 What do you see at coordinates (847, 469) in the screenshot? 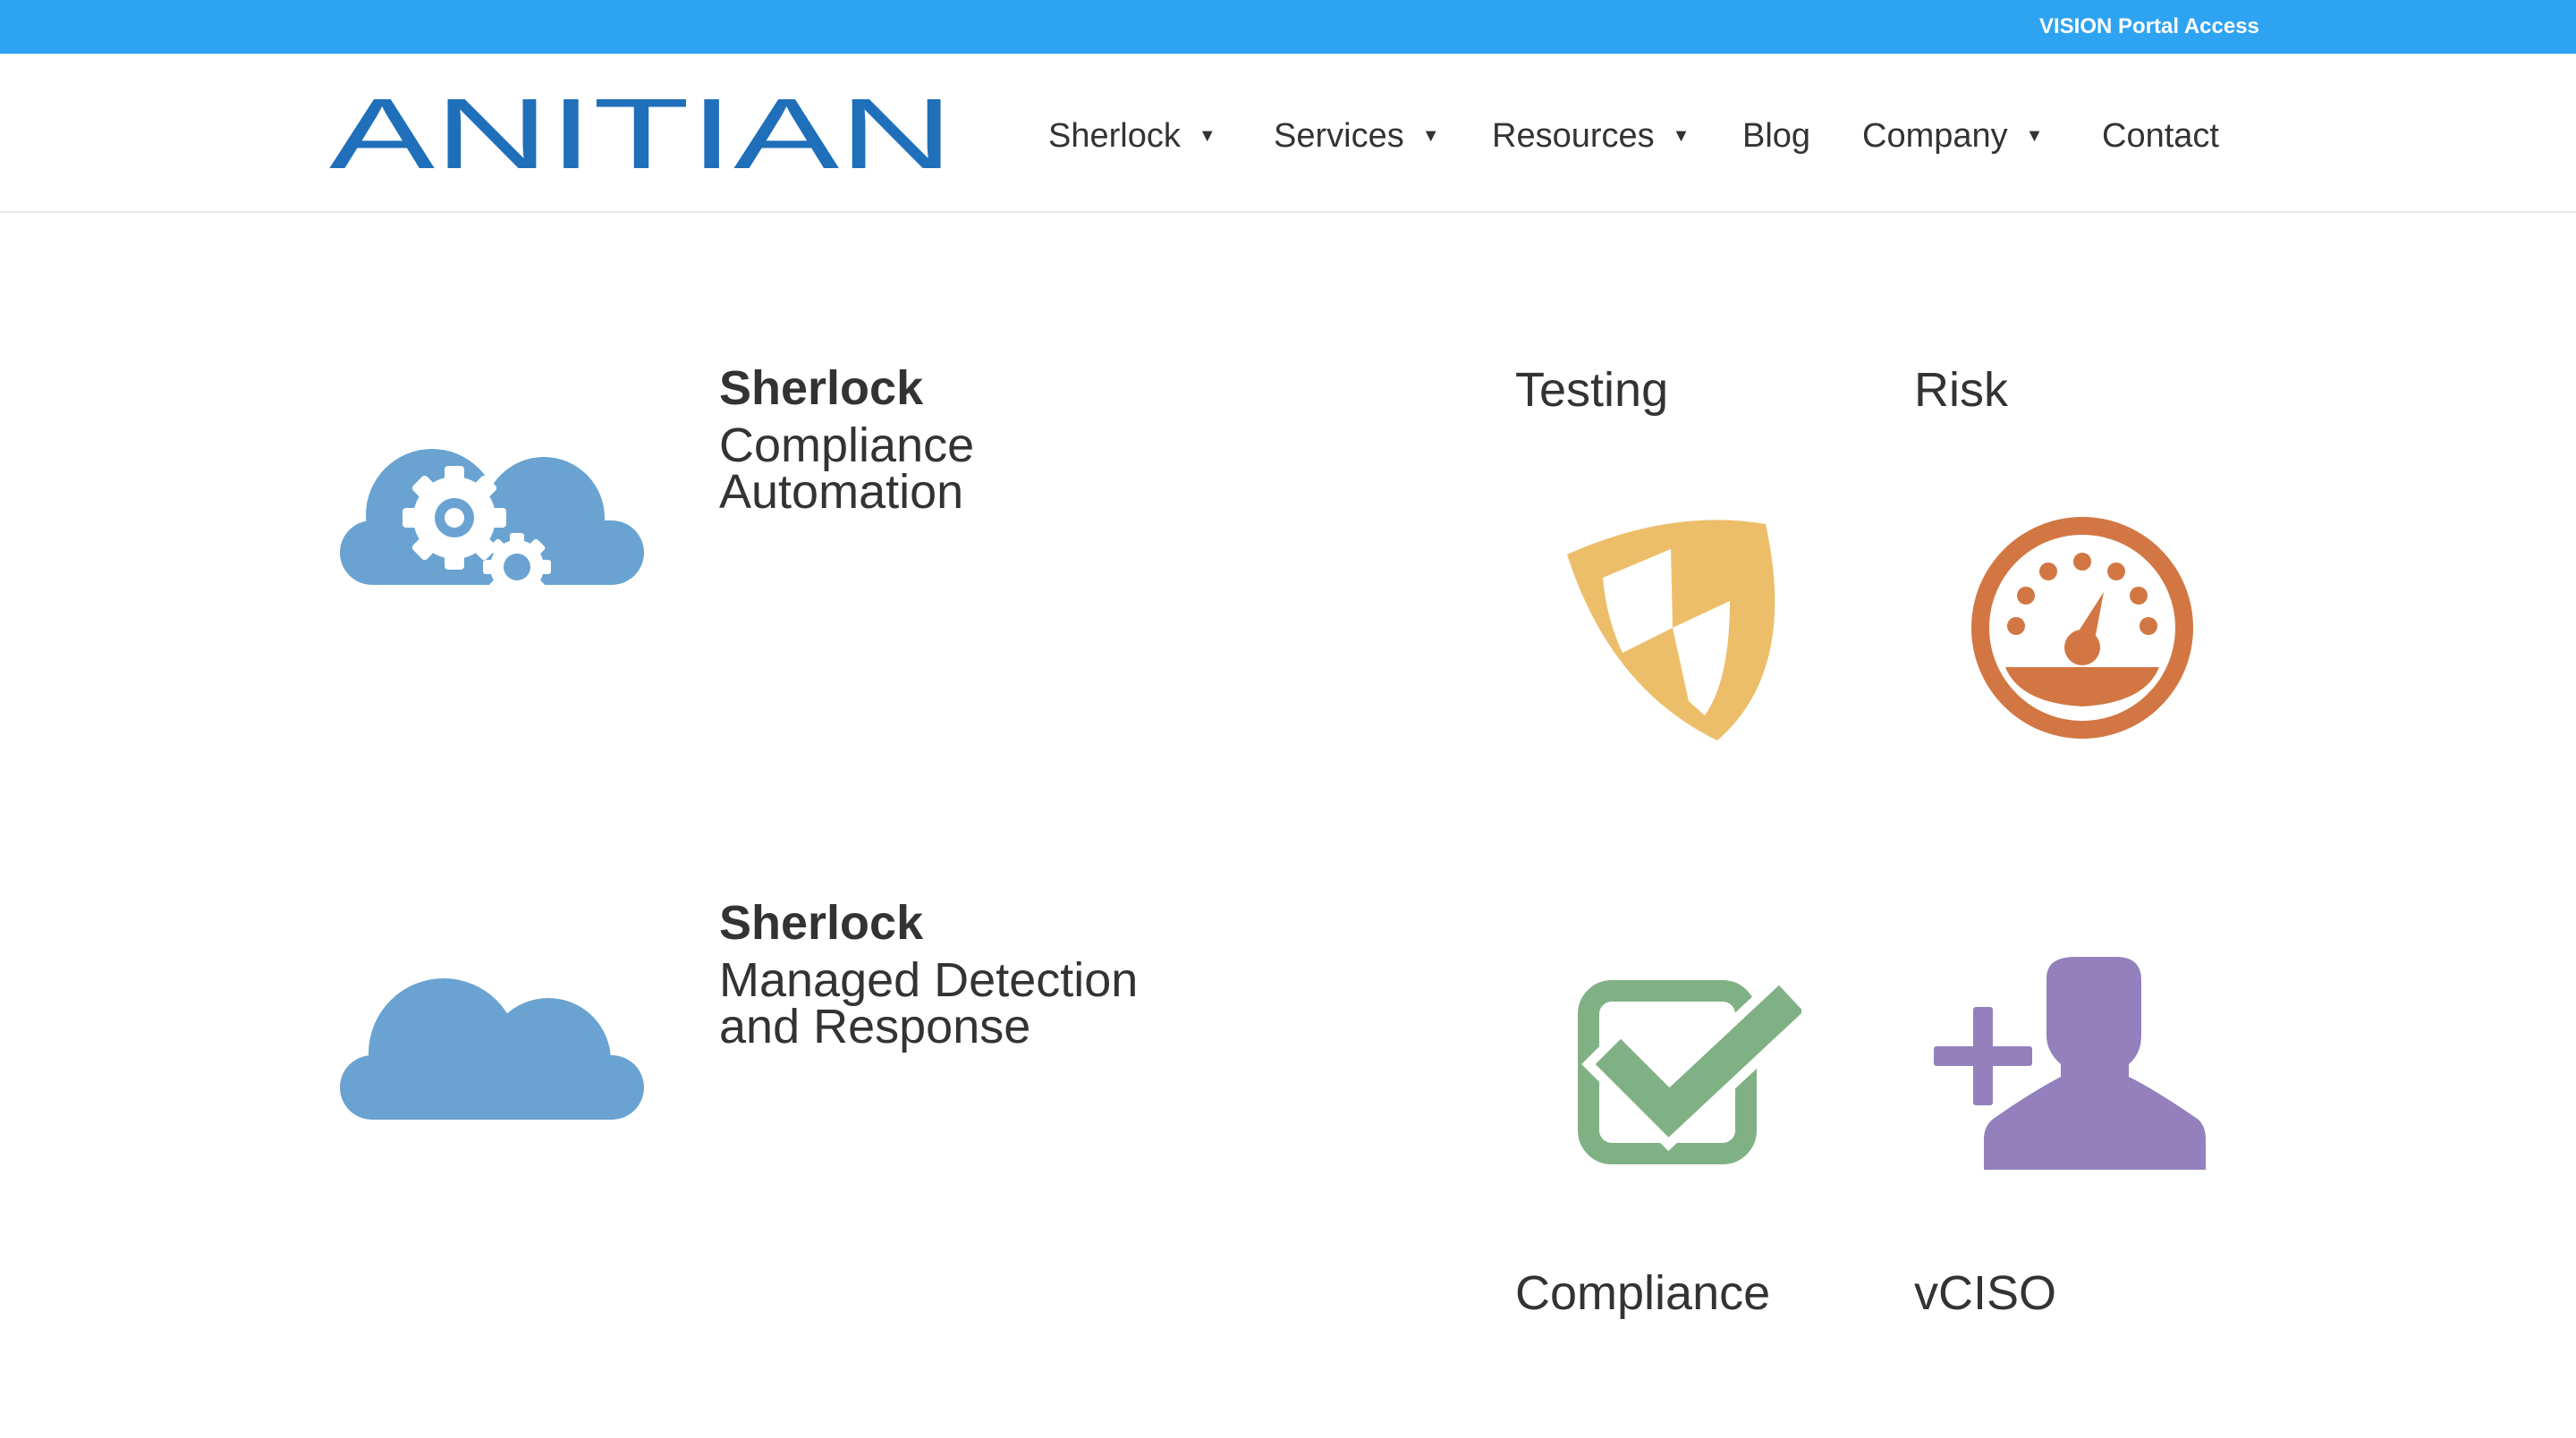
I see `product-description: Compliance Automation` at bounding box center [847, 469].